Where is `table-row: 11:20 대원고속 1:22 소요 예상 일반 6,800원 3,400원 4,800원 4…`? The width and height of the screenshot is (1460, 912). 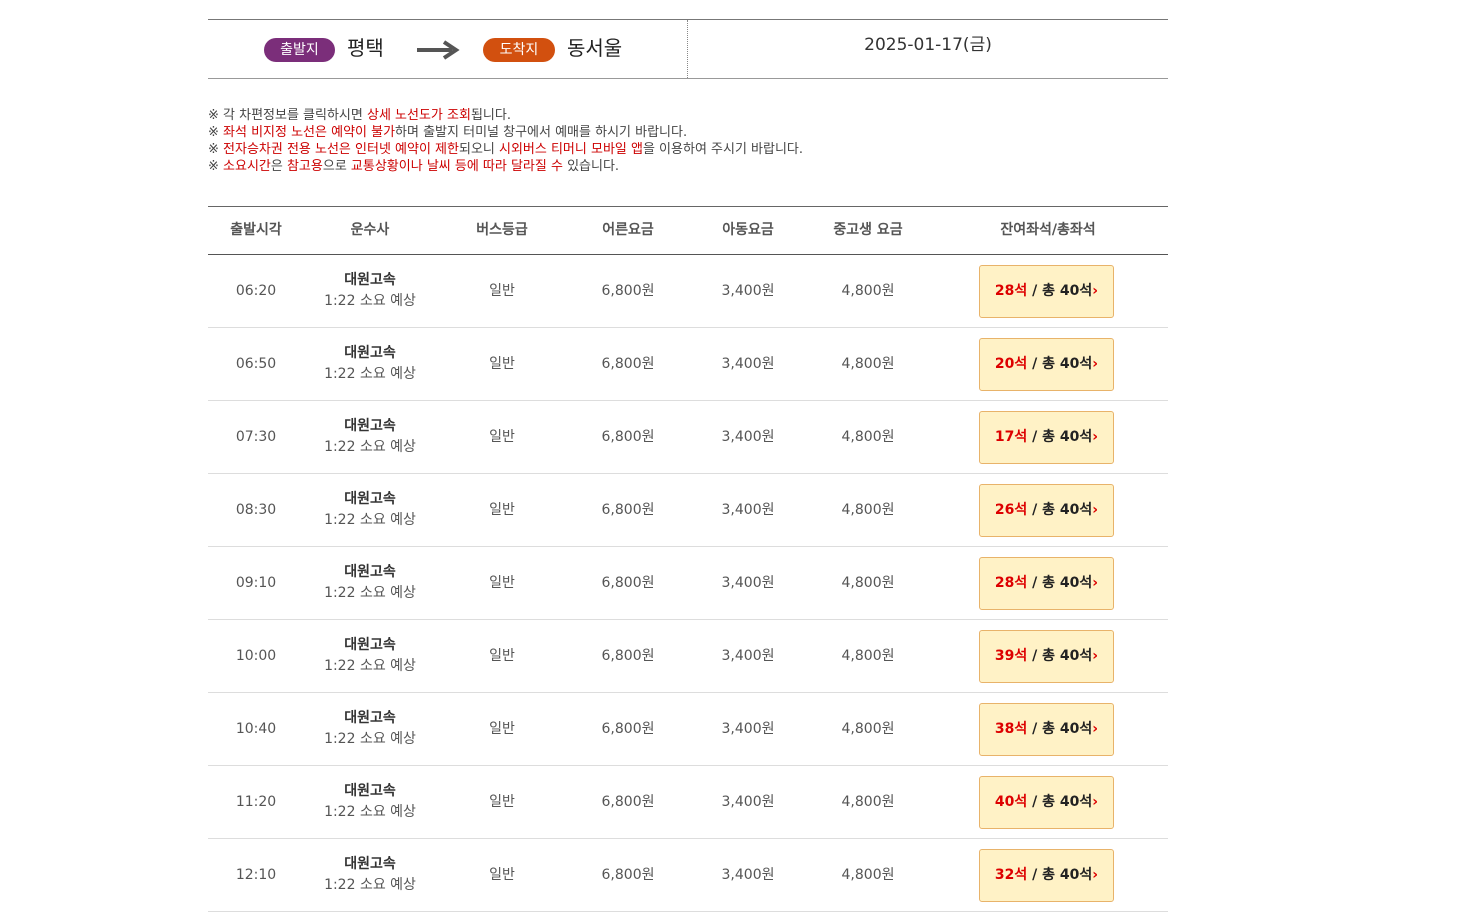 table-row: 11:20 대원고속 1:22 소요 예상 일반 6,800원 3,400원 4,800원 4… is located at coordinates (688, 802).